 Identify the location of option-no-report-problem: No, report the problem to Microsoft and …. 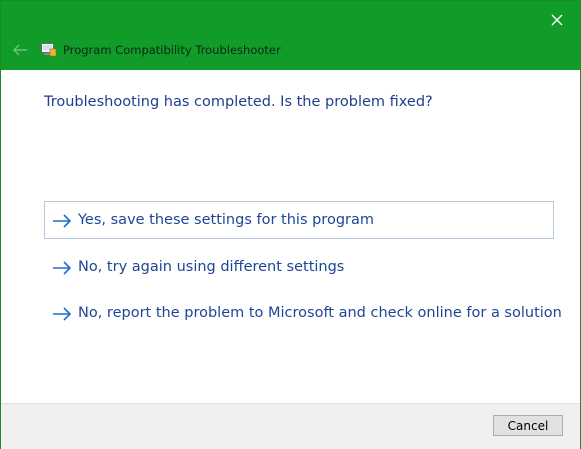
(303, 313).